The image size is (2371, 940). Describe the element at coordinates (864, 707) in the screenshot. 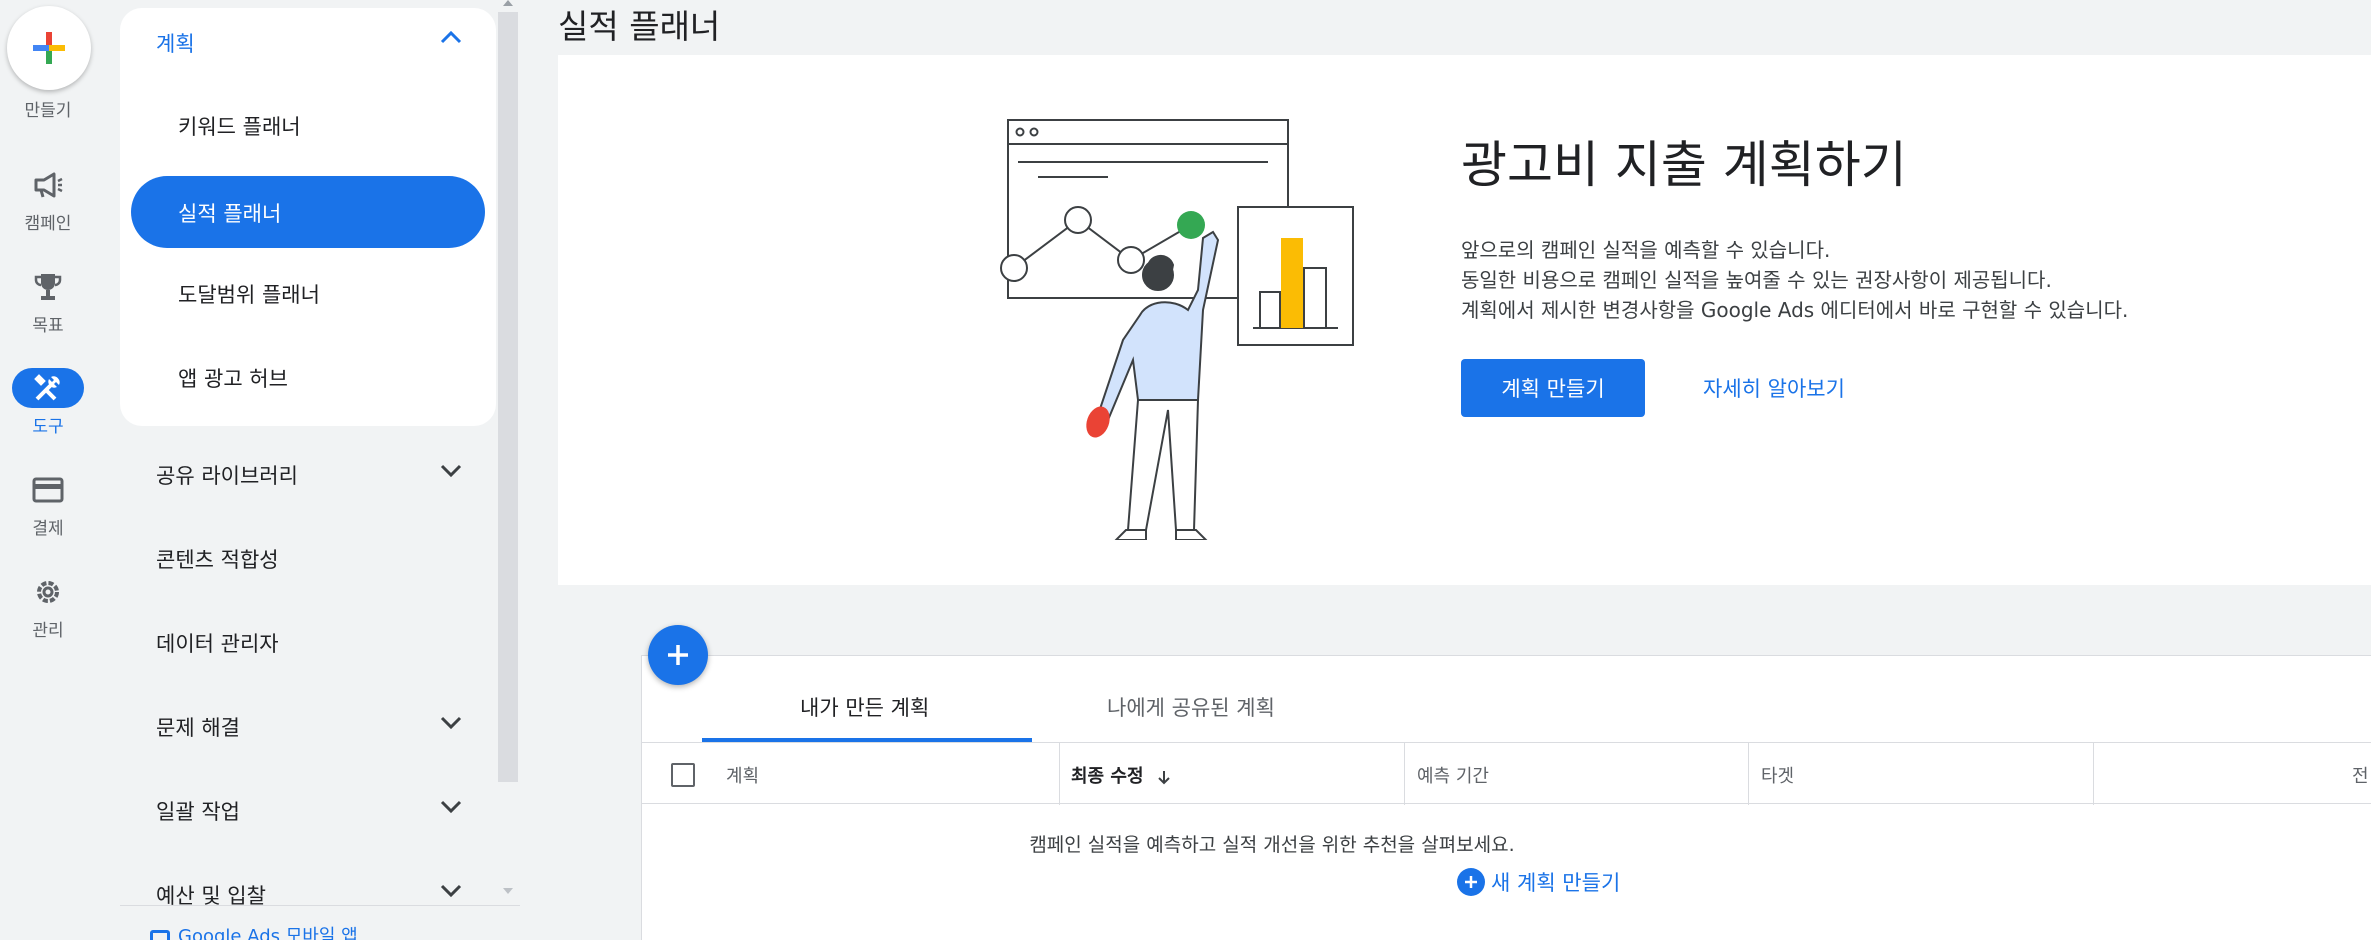

I see `tab-my-plans: 내가 만든 계획` at that location.